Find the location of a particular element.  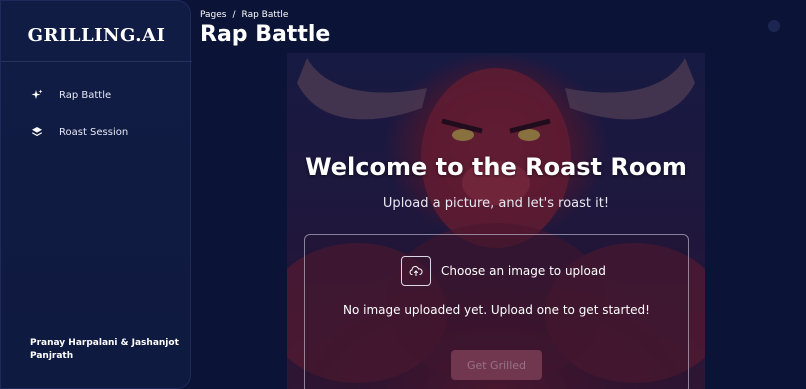

sparkles-icon is located at coordinates (37, 95).